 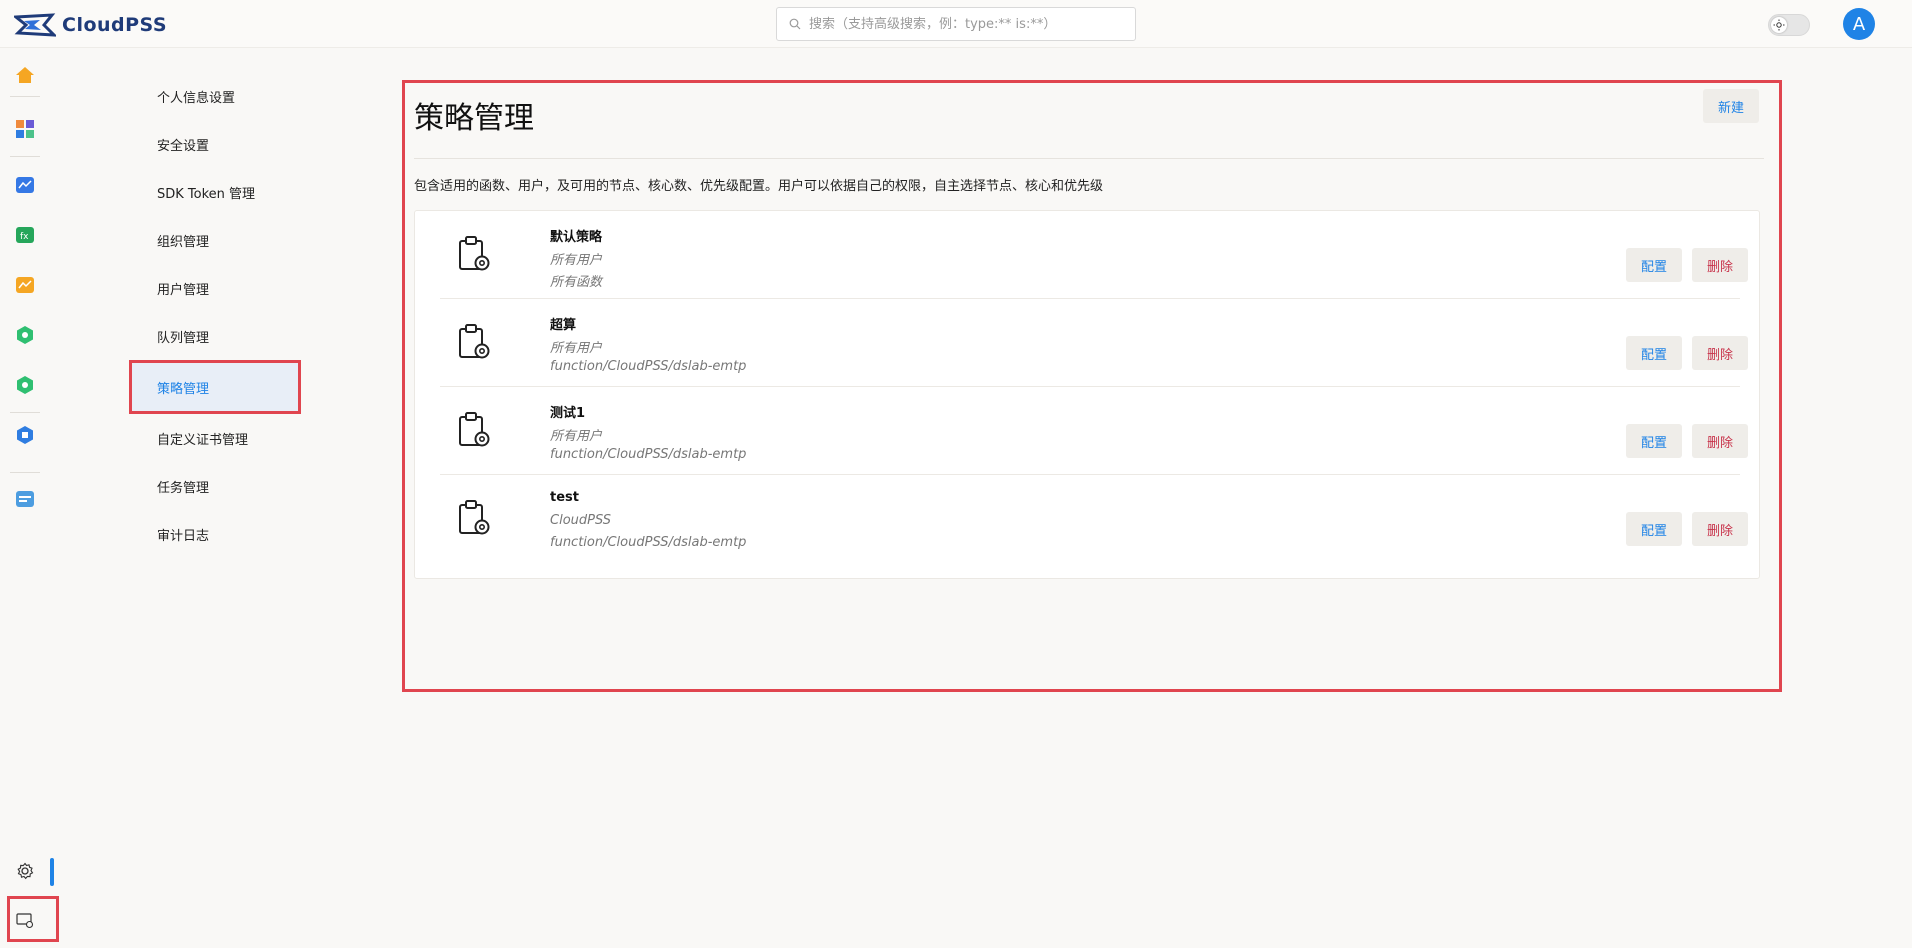 What do you see at coordinates (25, 435) in the screenshot?
I see `hex-blue-icon` at bounding box center [25, 435].